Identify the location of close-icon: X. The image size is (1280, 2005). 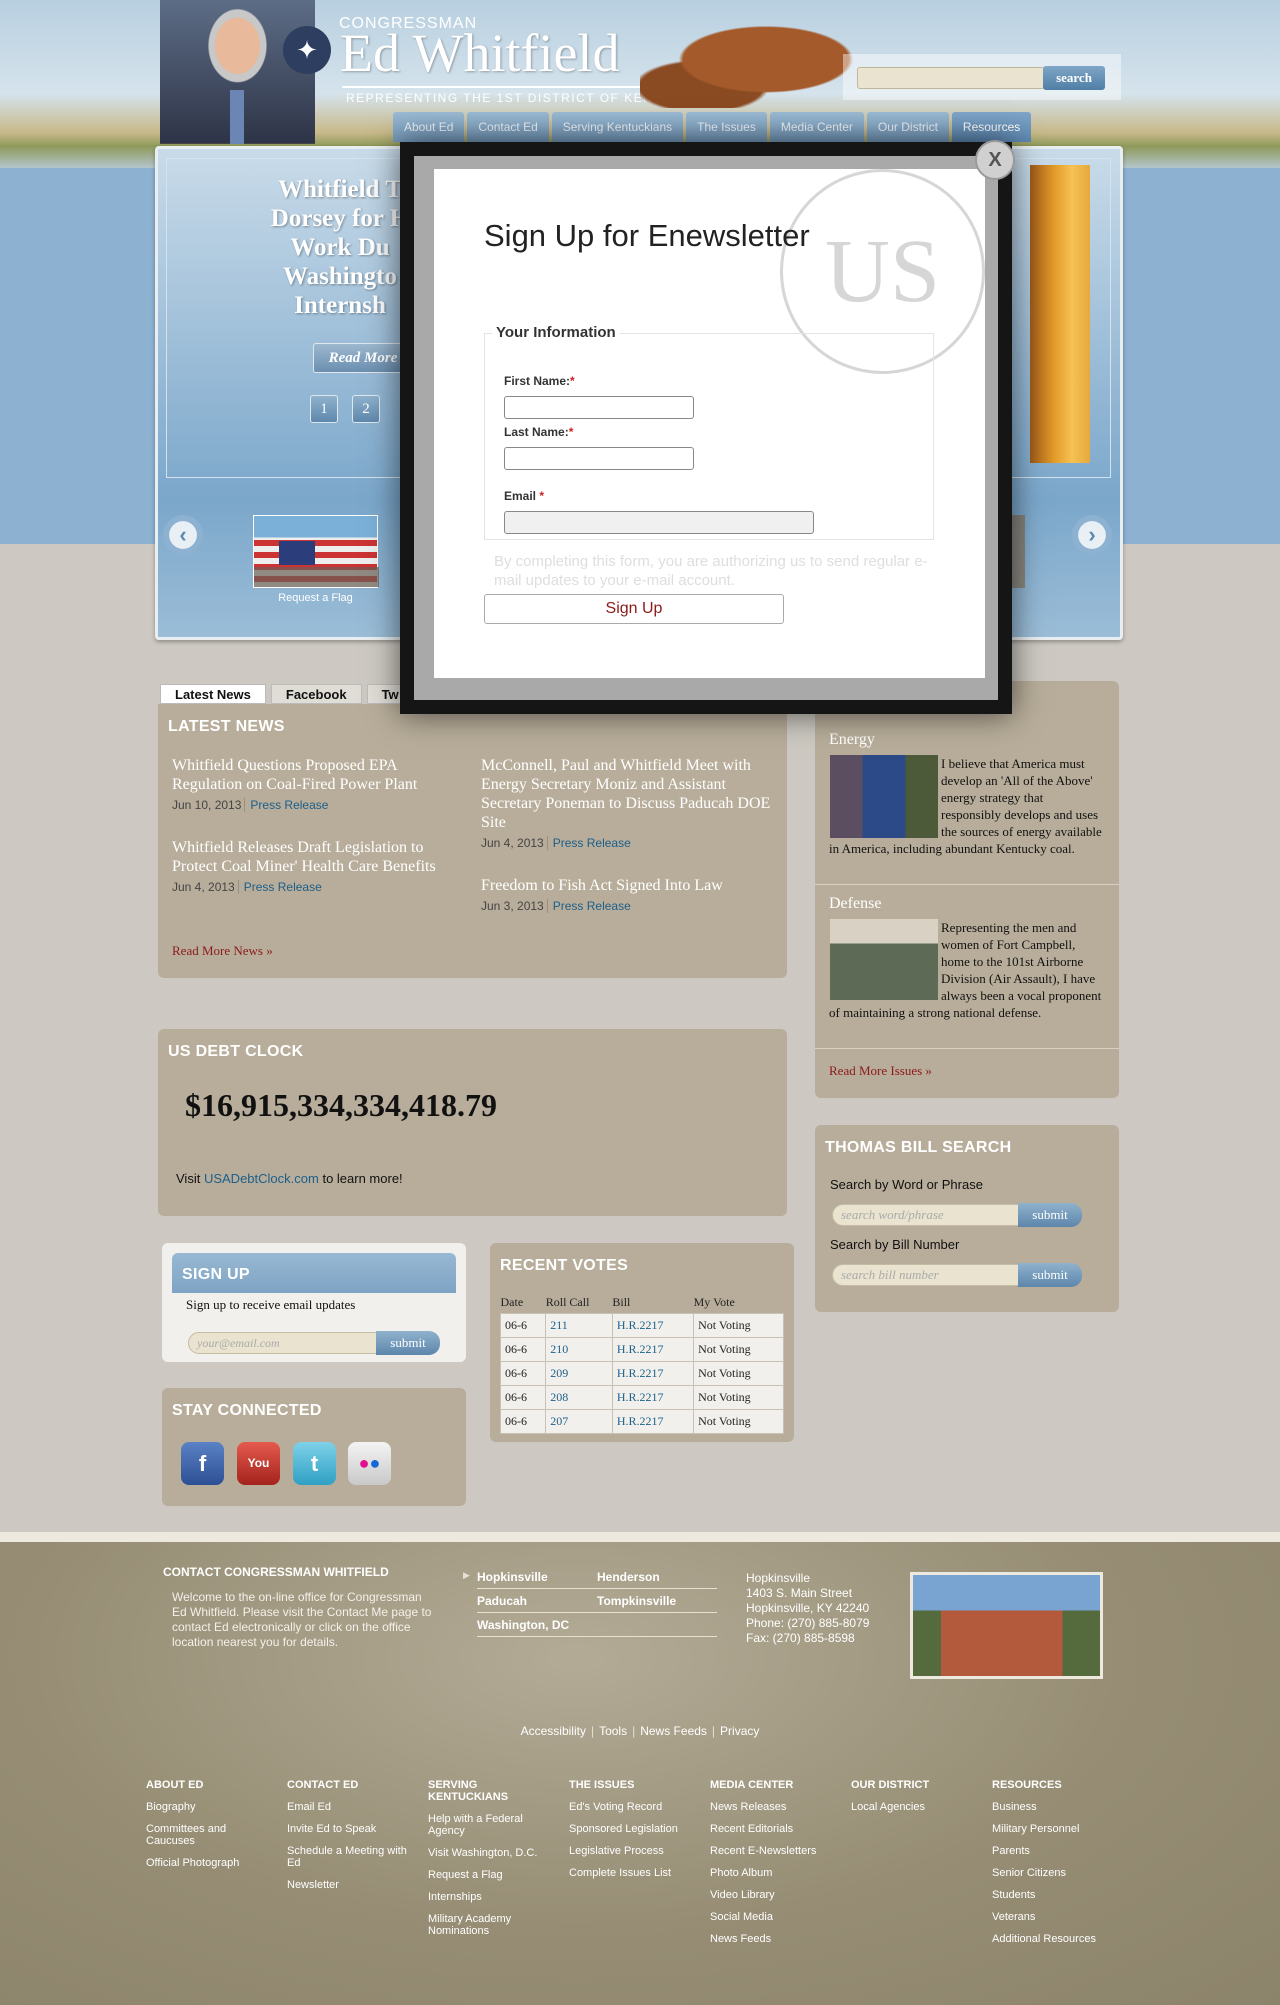
(995, 160).